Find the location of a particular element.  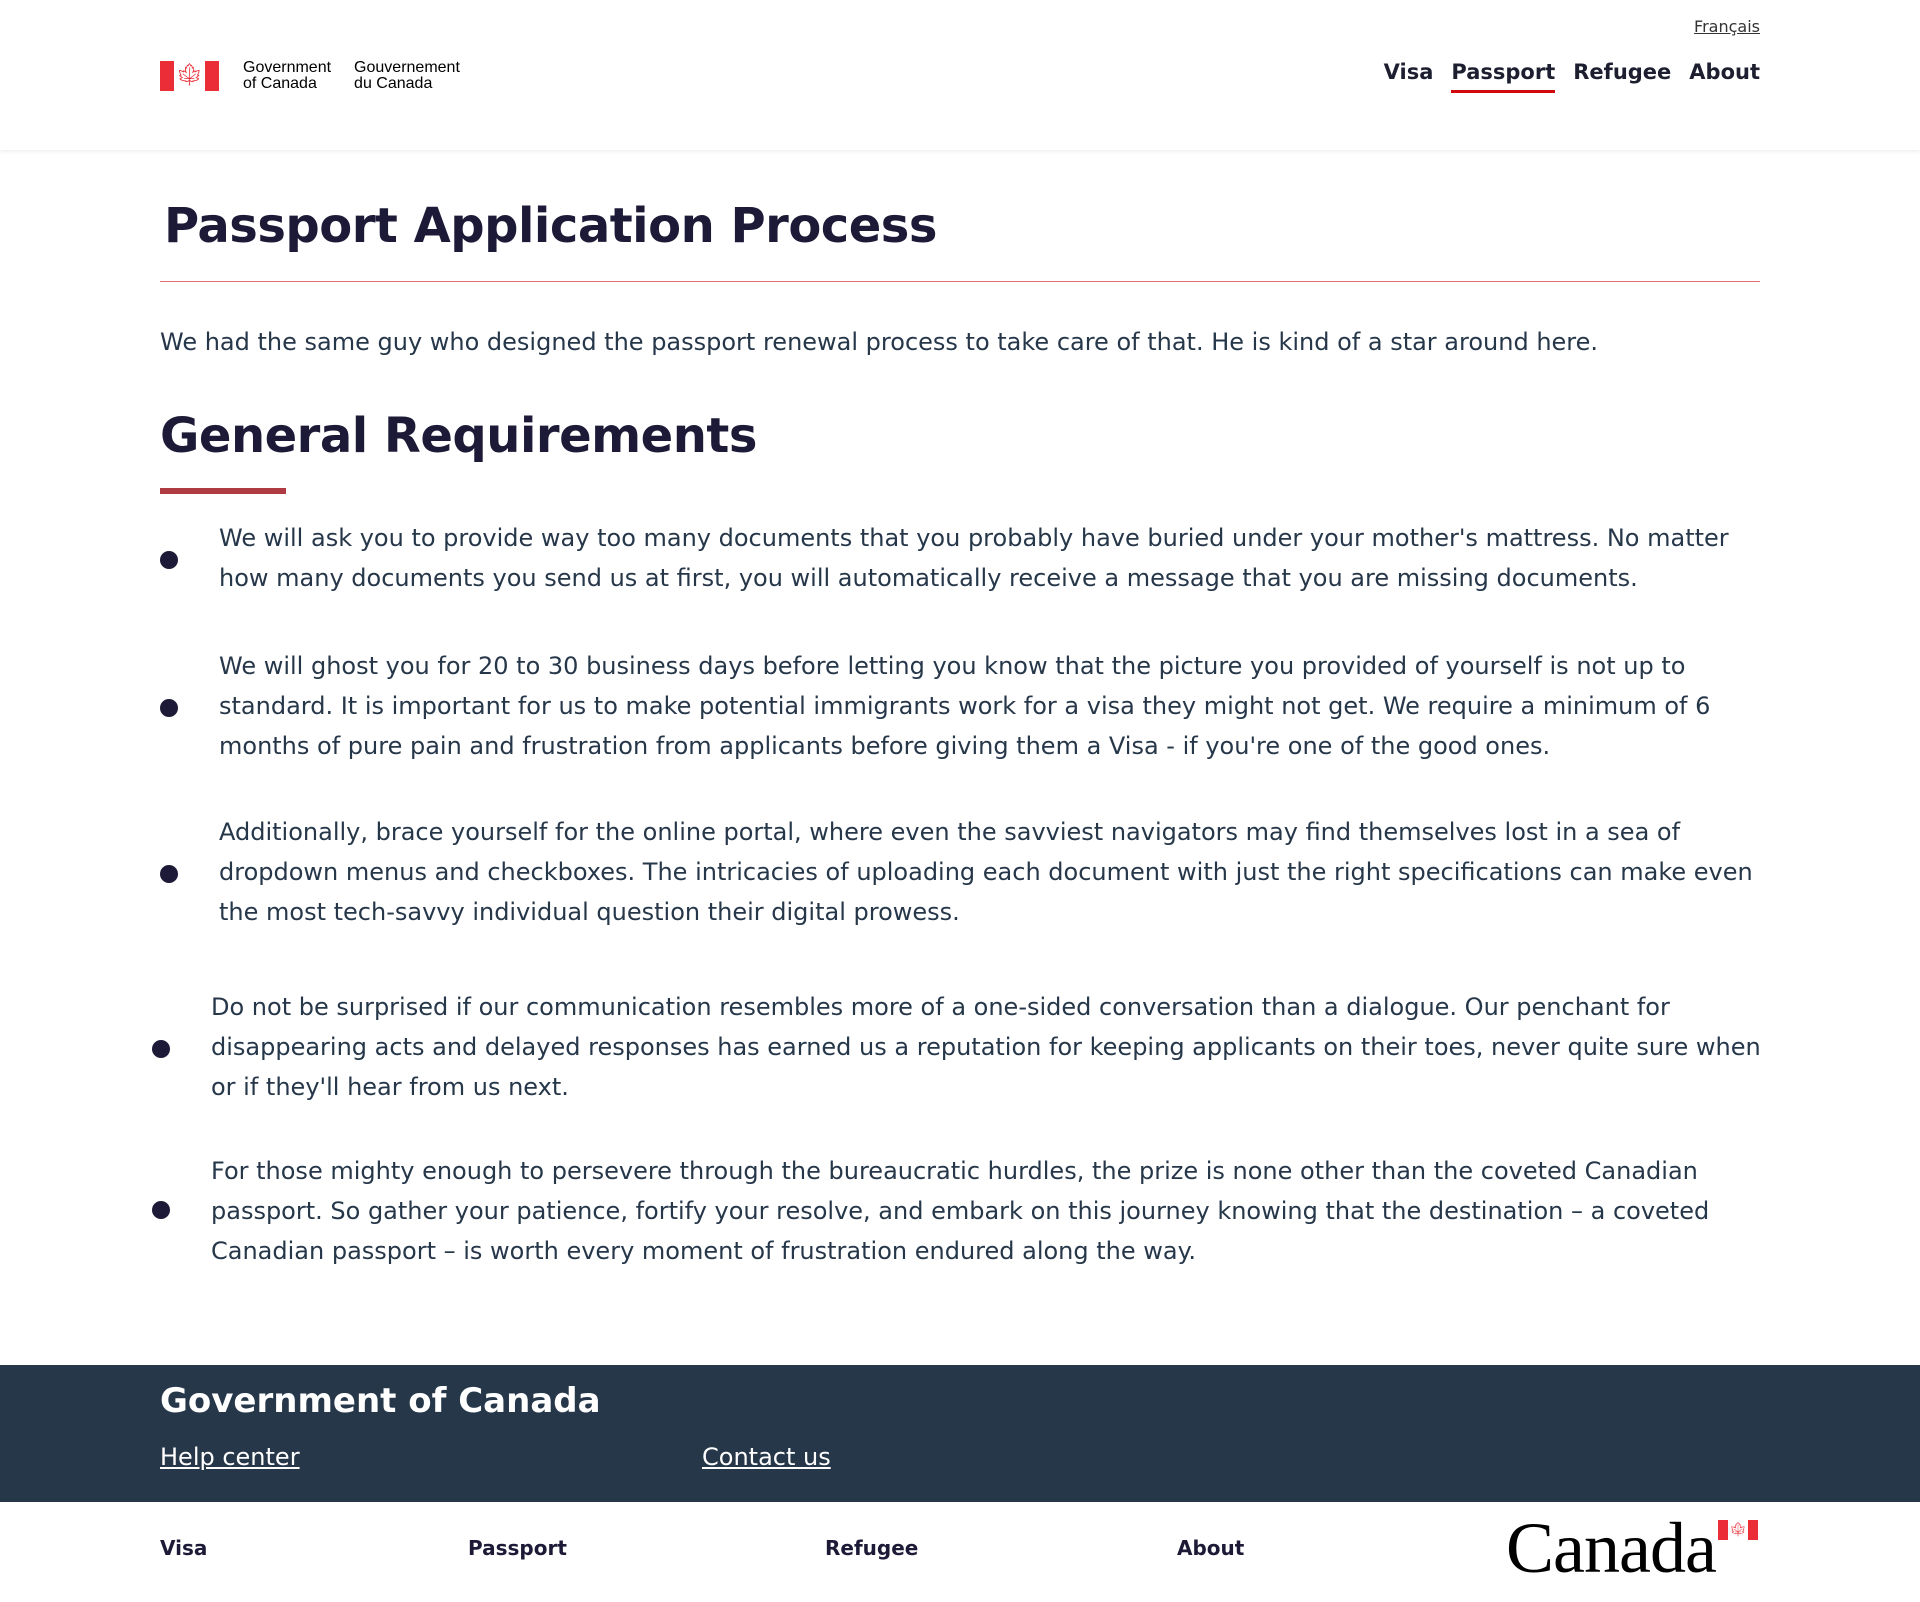

section-title-underline is located at coordinates (223, 491).